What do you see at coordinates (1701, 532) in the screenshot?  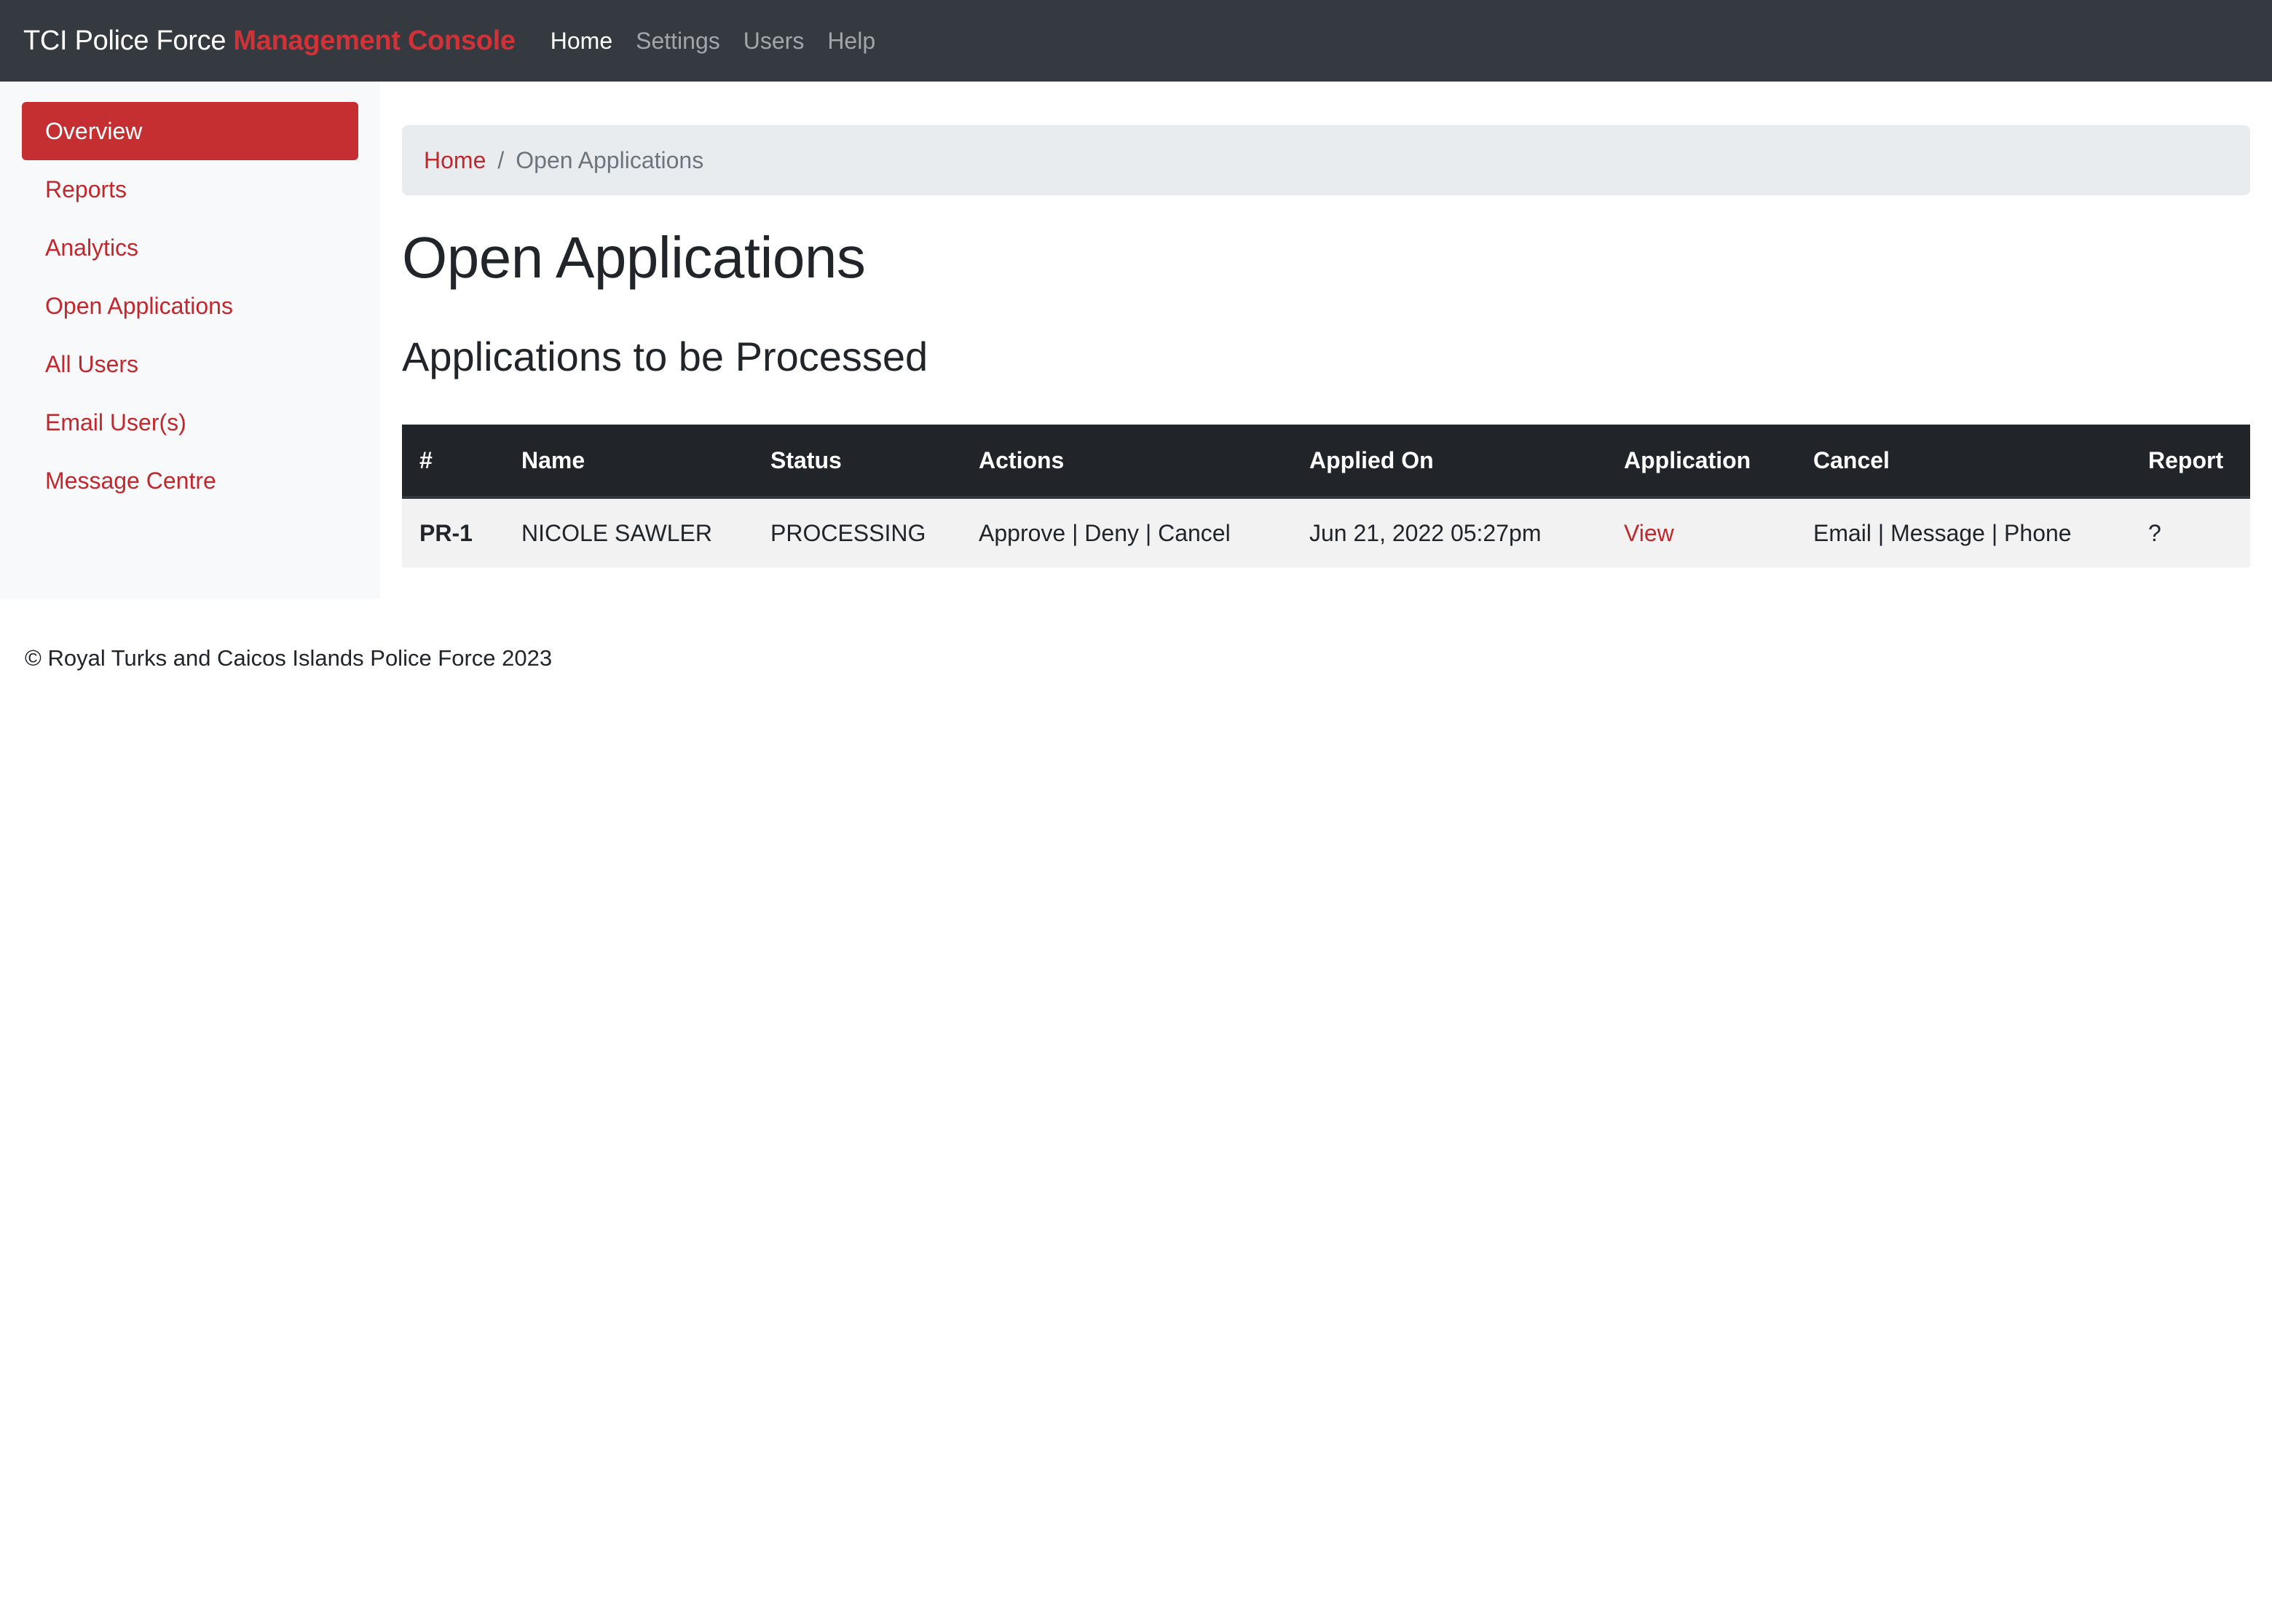 I see `cell-application: View` at bounding box center [1701, 532].